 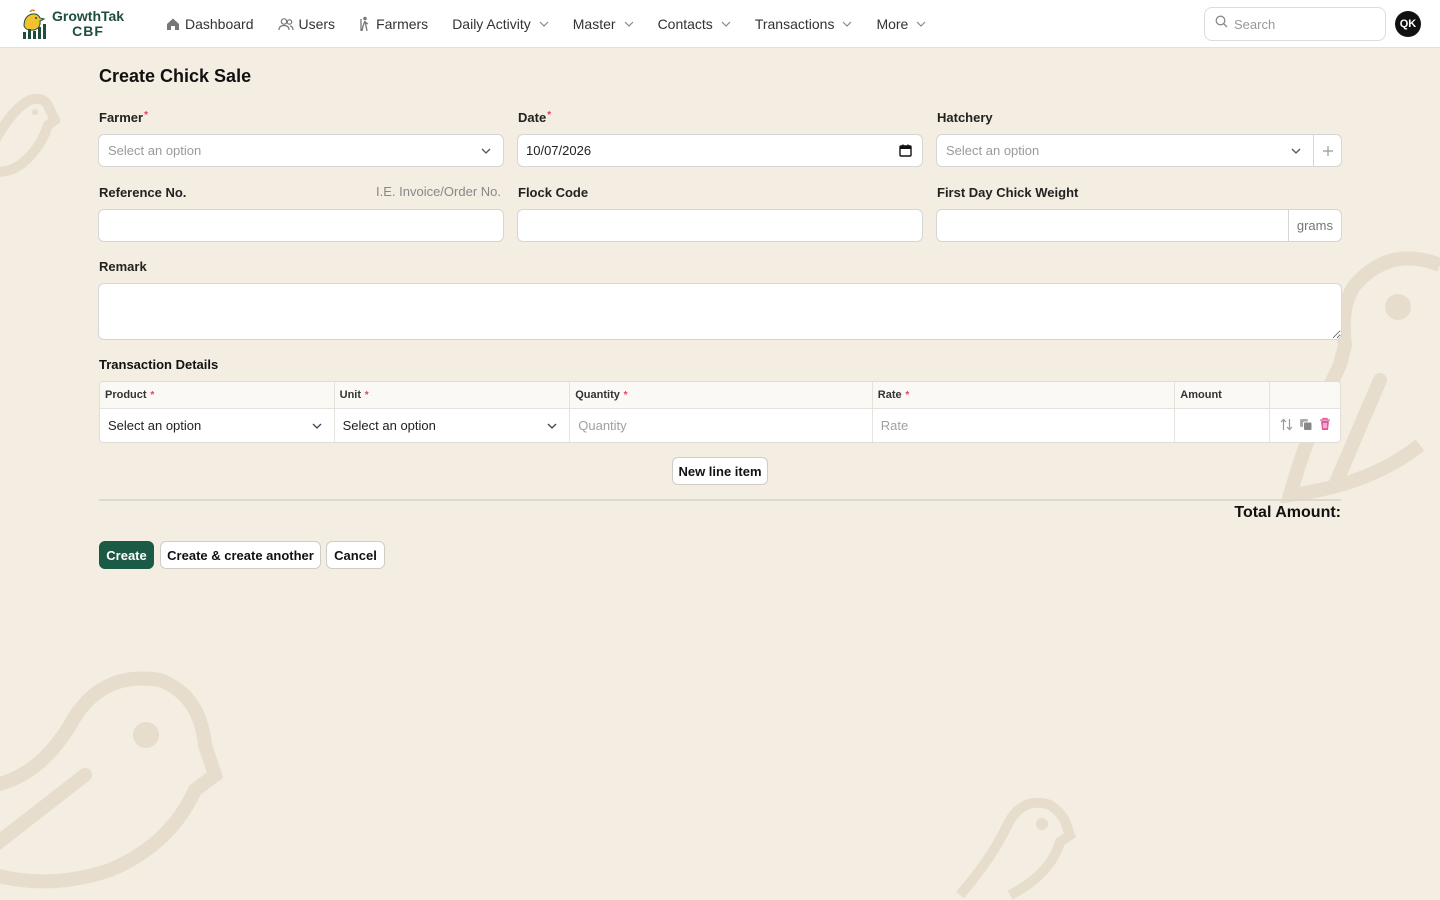 I want to click on column-header-unit: Unit *, so click(x=453, y=395).